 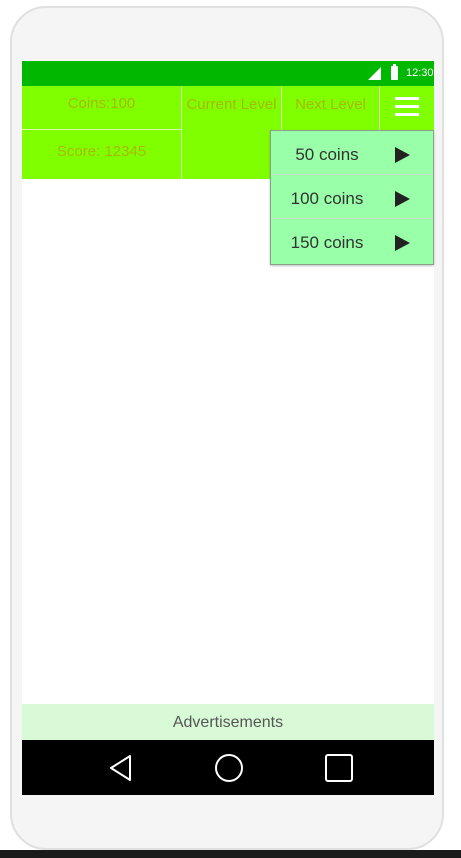 I want to click on dropdown-item-50-coins: 50 coins, so click(x=352, y=153).